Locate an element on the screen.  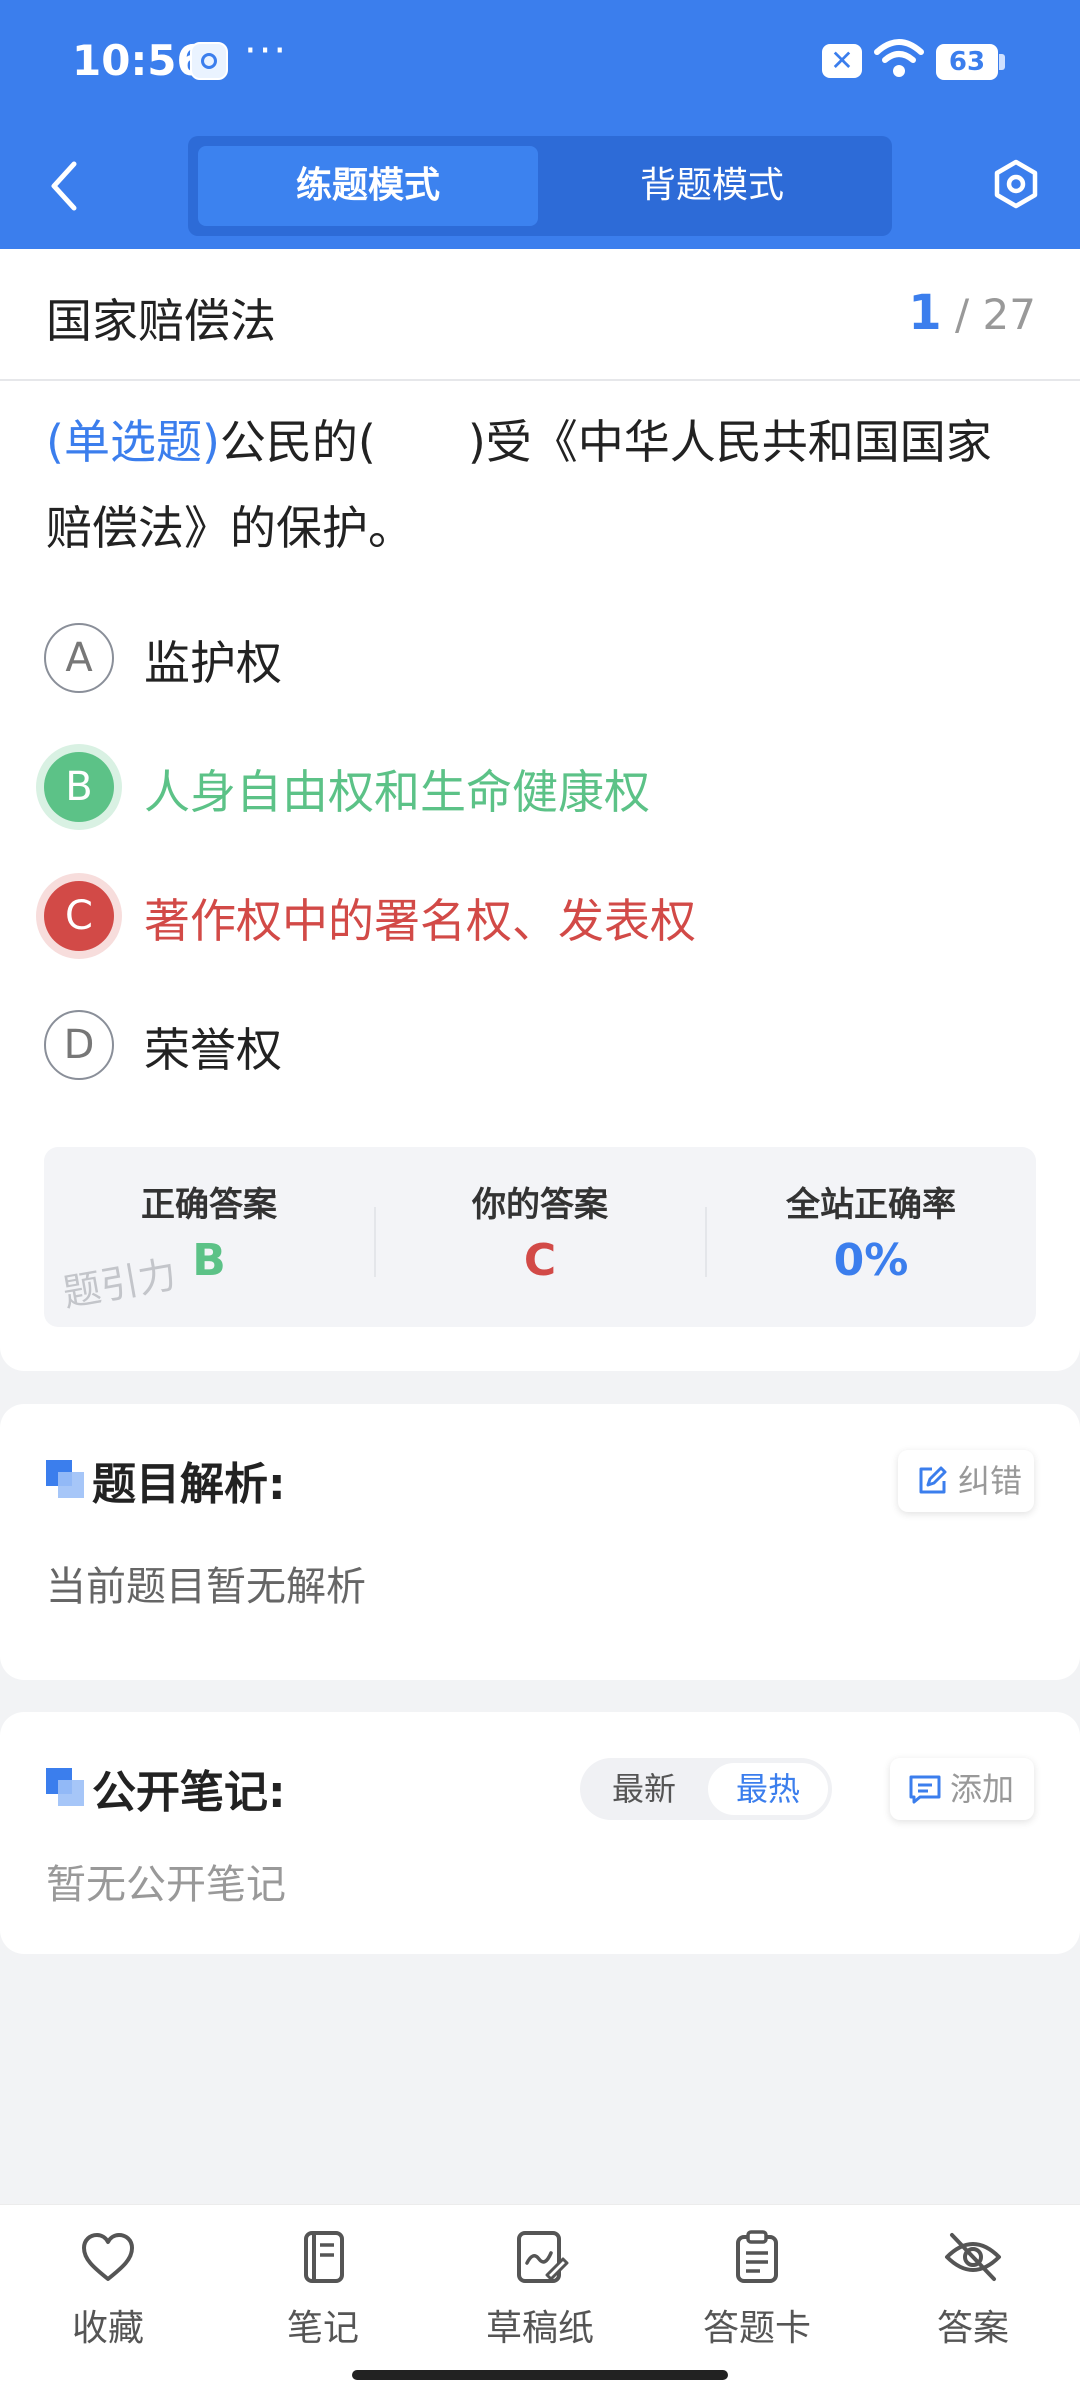
your-answer-col: 你的答案 C is located at coordinates (540, 1237).